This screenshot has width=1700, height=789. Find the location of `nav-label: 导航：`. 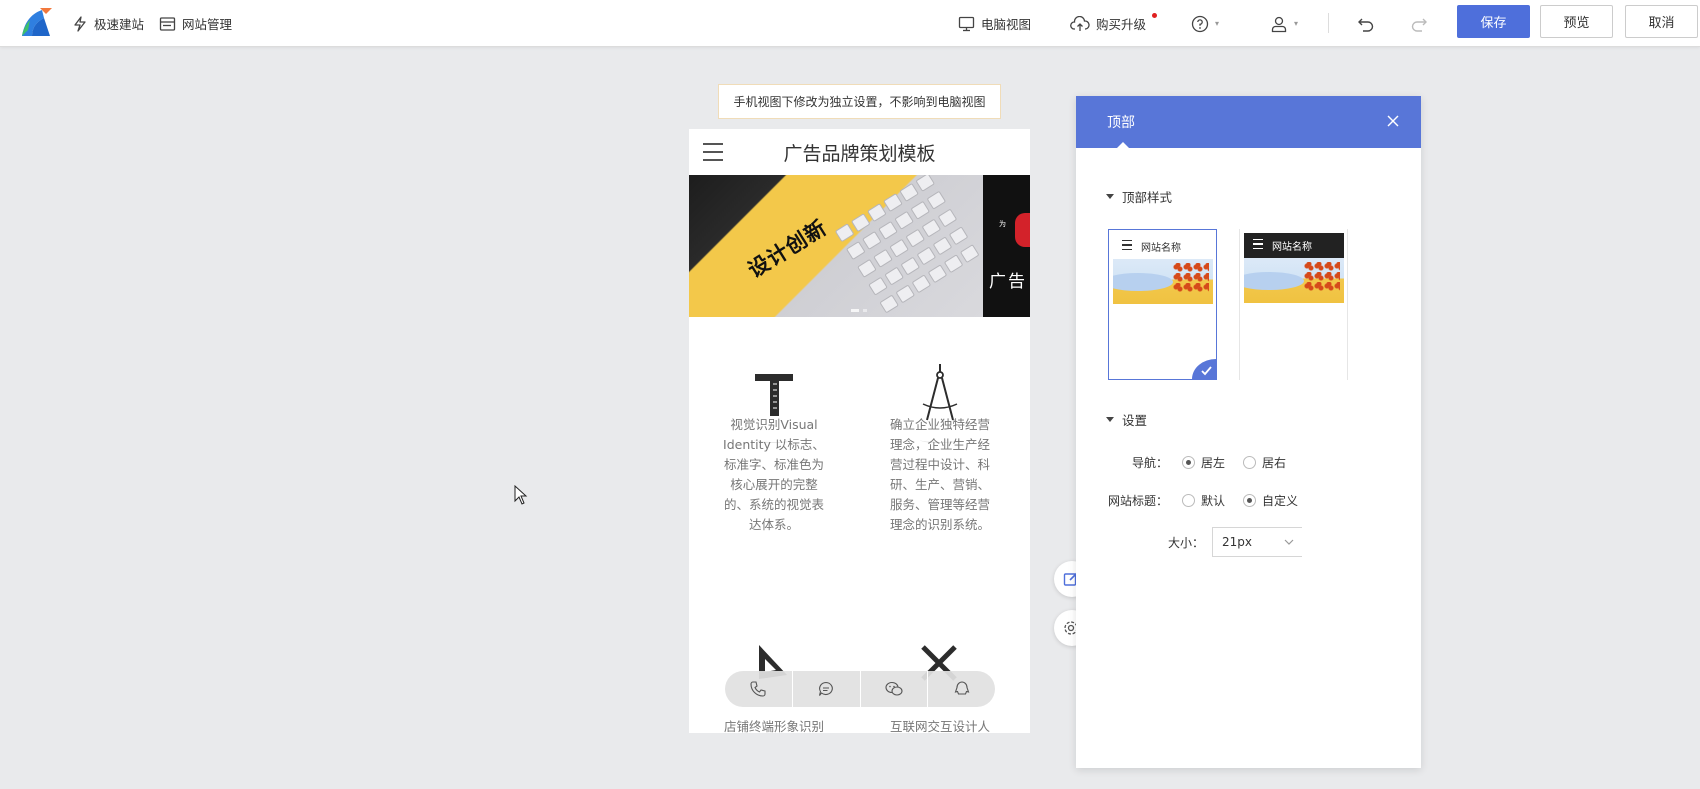

nav-label: 导航： is located at coordinates (1150, 463).